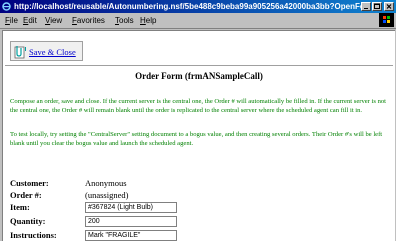 This screenshot has width=396, height=241. Describe the element at coordinates (6, 6) in the screenshot. I see `ie-icon` at that location.